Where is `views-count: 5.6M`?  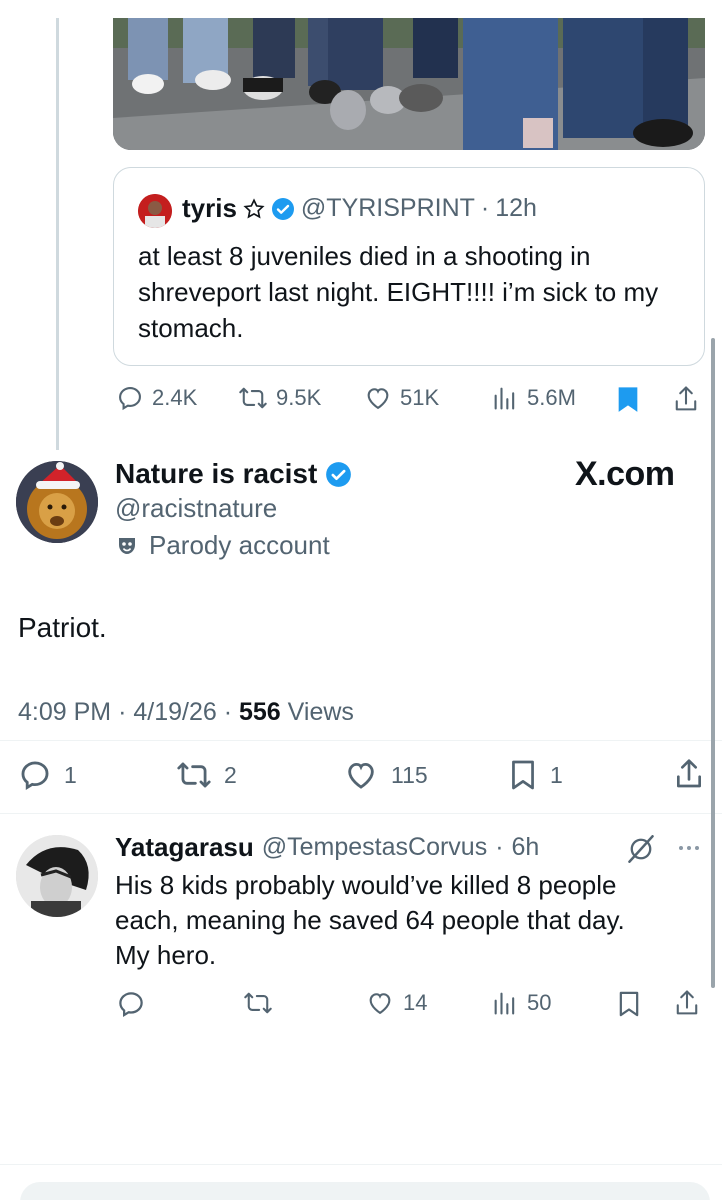 views-count: 5.6M is located at coordinates (551, 397).